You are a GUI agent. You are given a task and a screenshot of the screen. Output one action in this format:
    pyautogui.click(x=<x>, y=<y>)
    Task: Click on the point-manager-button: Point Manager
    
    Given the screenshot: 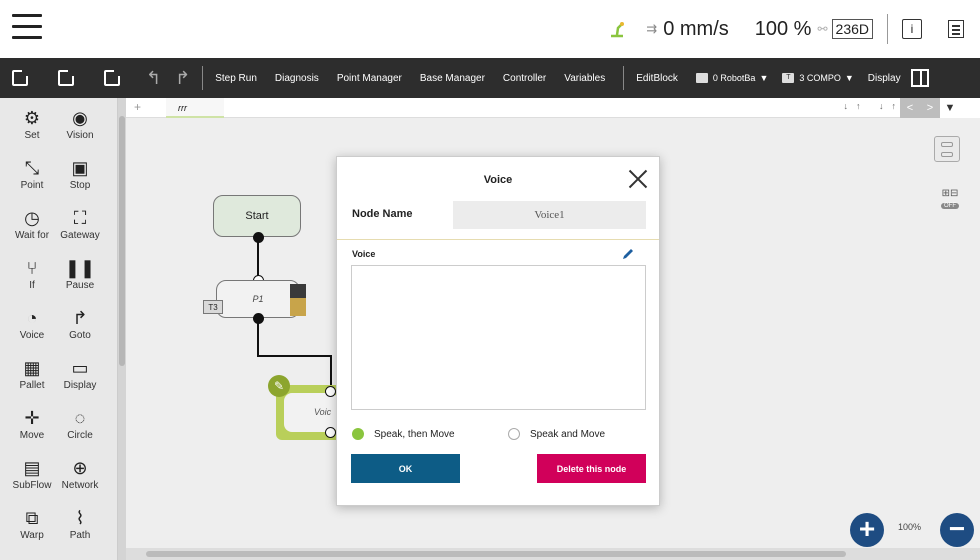 What is the action you would take?
    pyautogui.click(x=369, y=78)
    